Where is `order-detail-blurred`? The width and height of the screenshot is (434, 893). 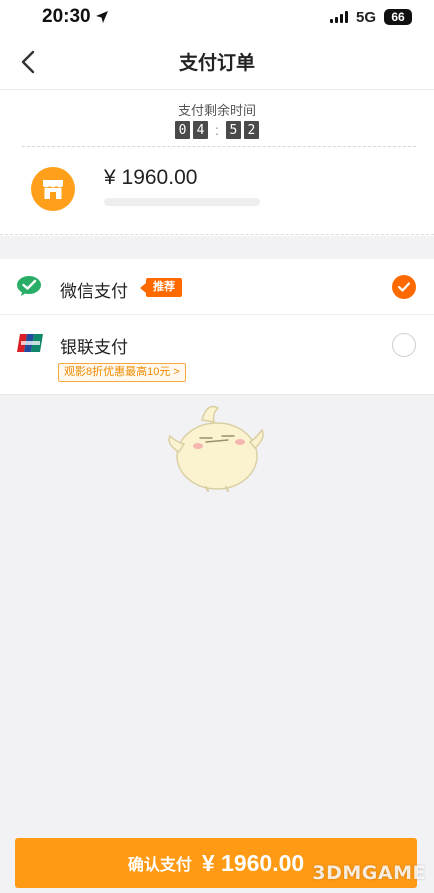 order-detail-blurred is located at coordinates (182, 202).